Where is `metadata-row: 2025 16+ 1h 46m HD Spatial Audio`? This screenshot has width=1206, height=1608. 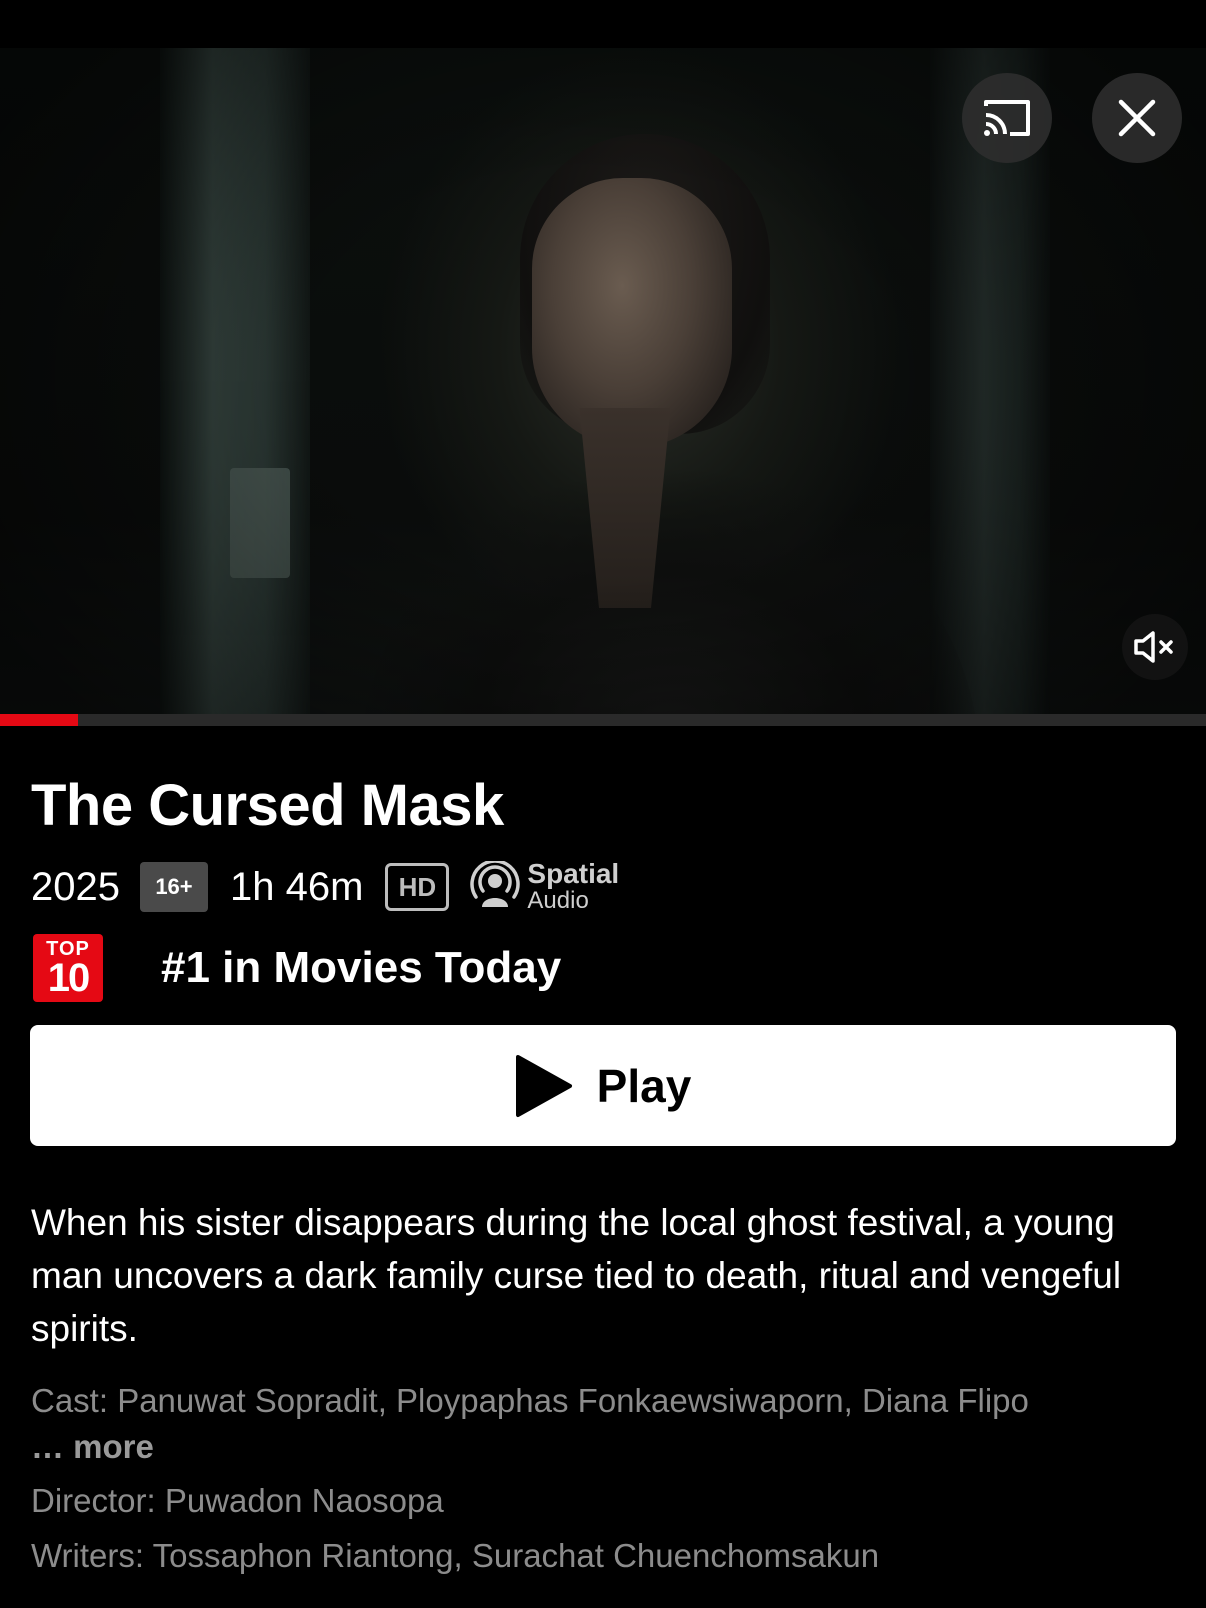
metadata-row: 2025 16+ 1h 46m HD Spatial Audio is located at coordinates (325, 887).